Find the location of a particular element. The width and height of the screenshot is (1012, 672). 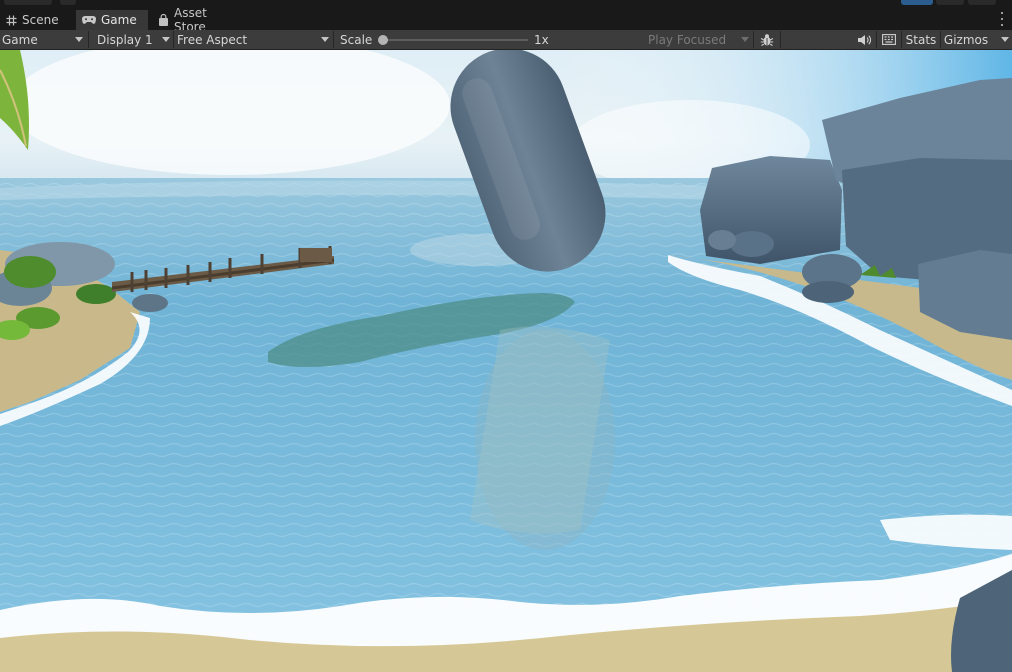

stats-label: Stats is located at coordinates (921, 39).